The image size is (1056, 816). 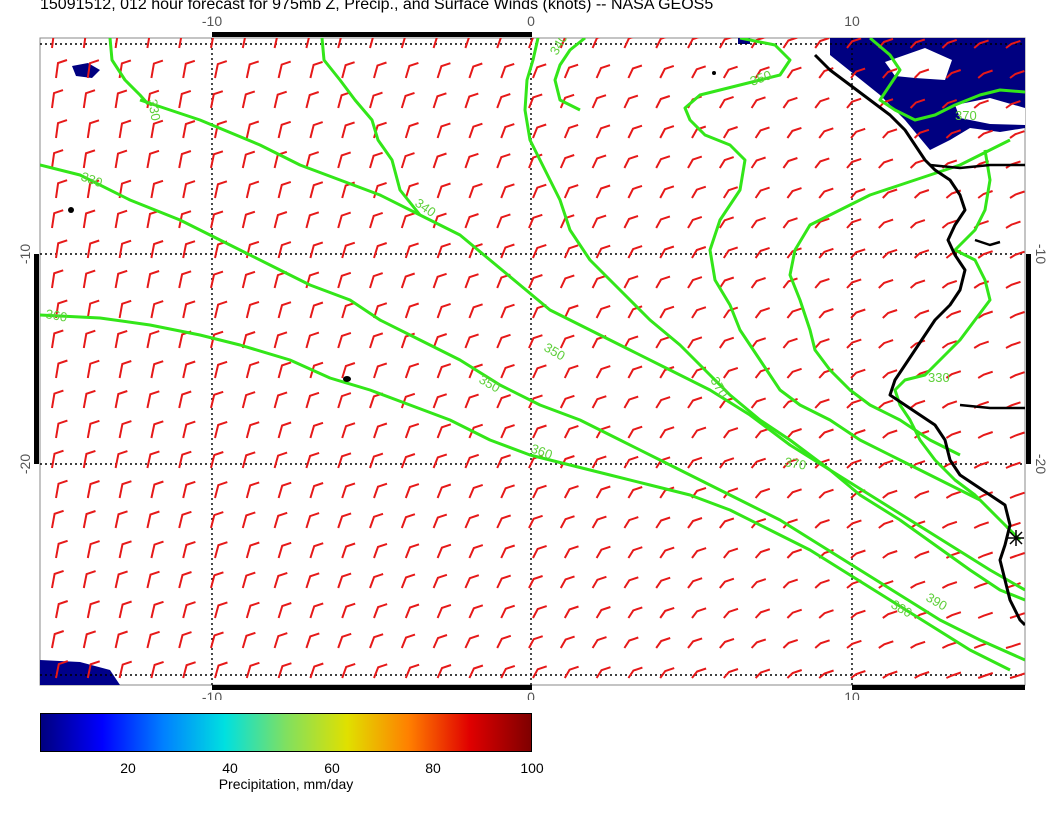 What do you see at coordinates (433, 768) in the screenshot?
I see `colorbar-tick: 80` at bounding box center [433, 768].